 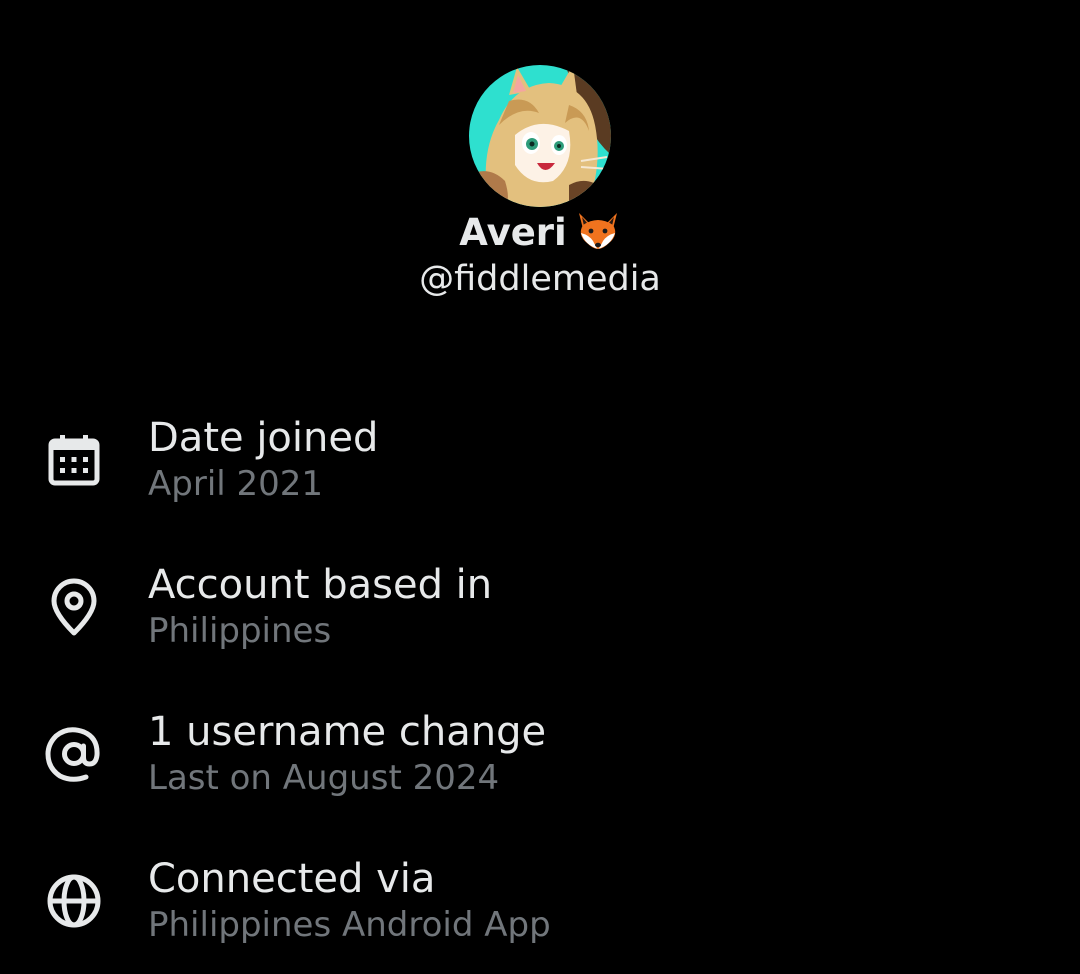 What do you see at coordinates (74, 461) in the screenshot?
I see `calendar-icon` at bounding box center [74, 461].